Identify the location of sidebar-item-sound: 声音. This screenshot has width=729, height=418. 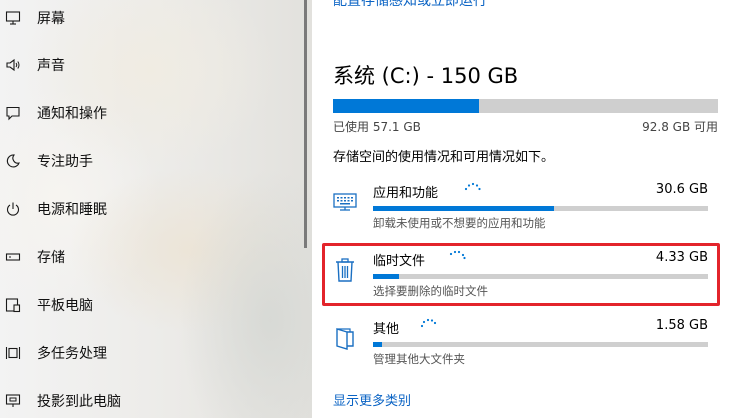
(150, 65).